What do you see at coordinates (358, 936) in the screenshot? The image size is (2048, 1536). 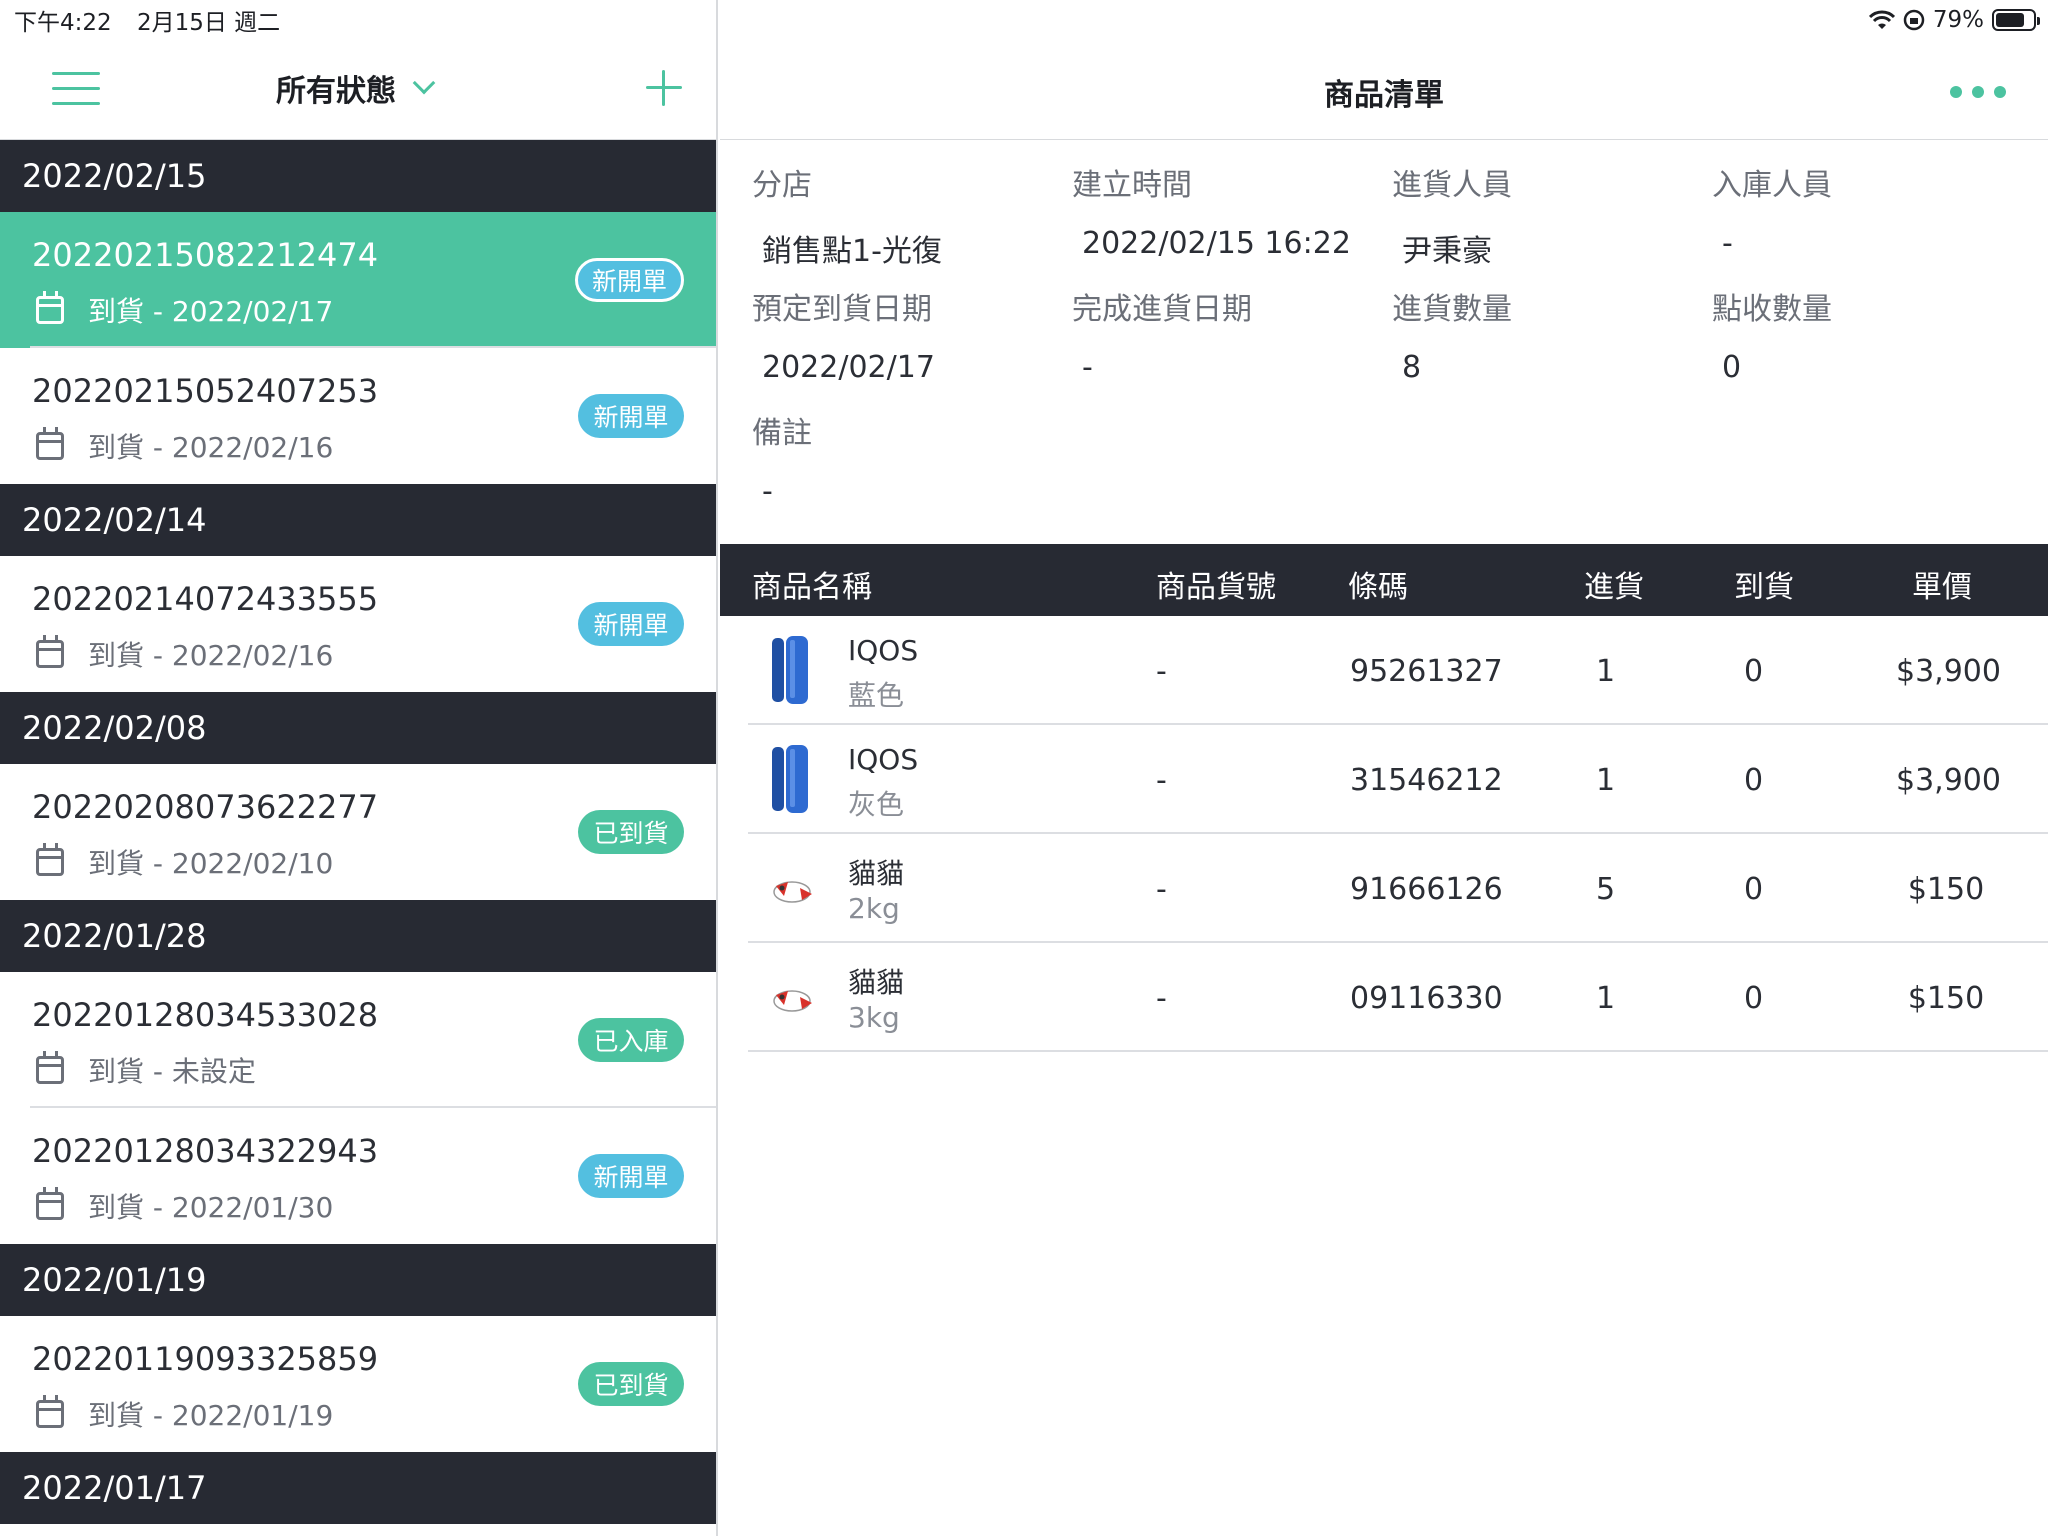 I see `date-group-header: 2022/01/28` at bounding box center [358, 936].